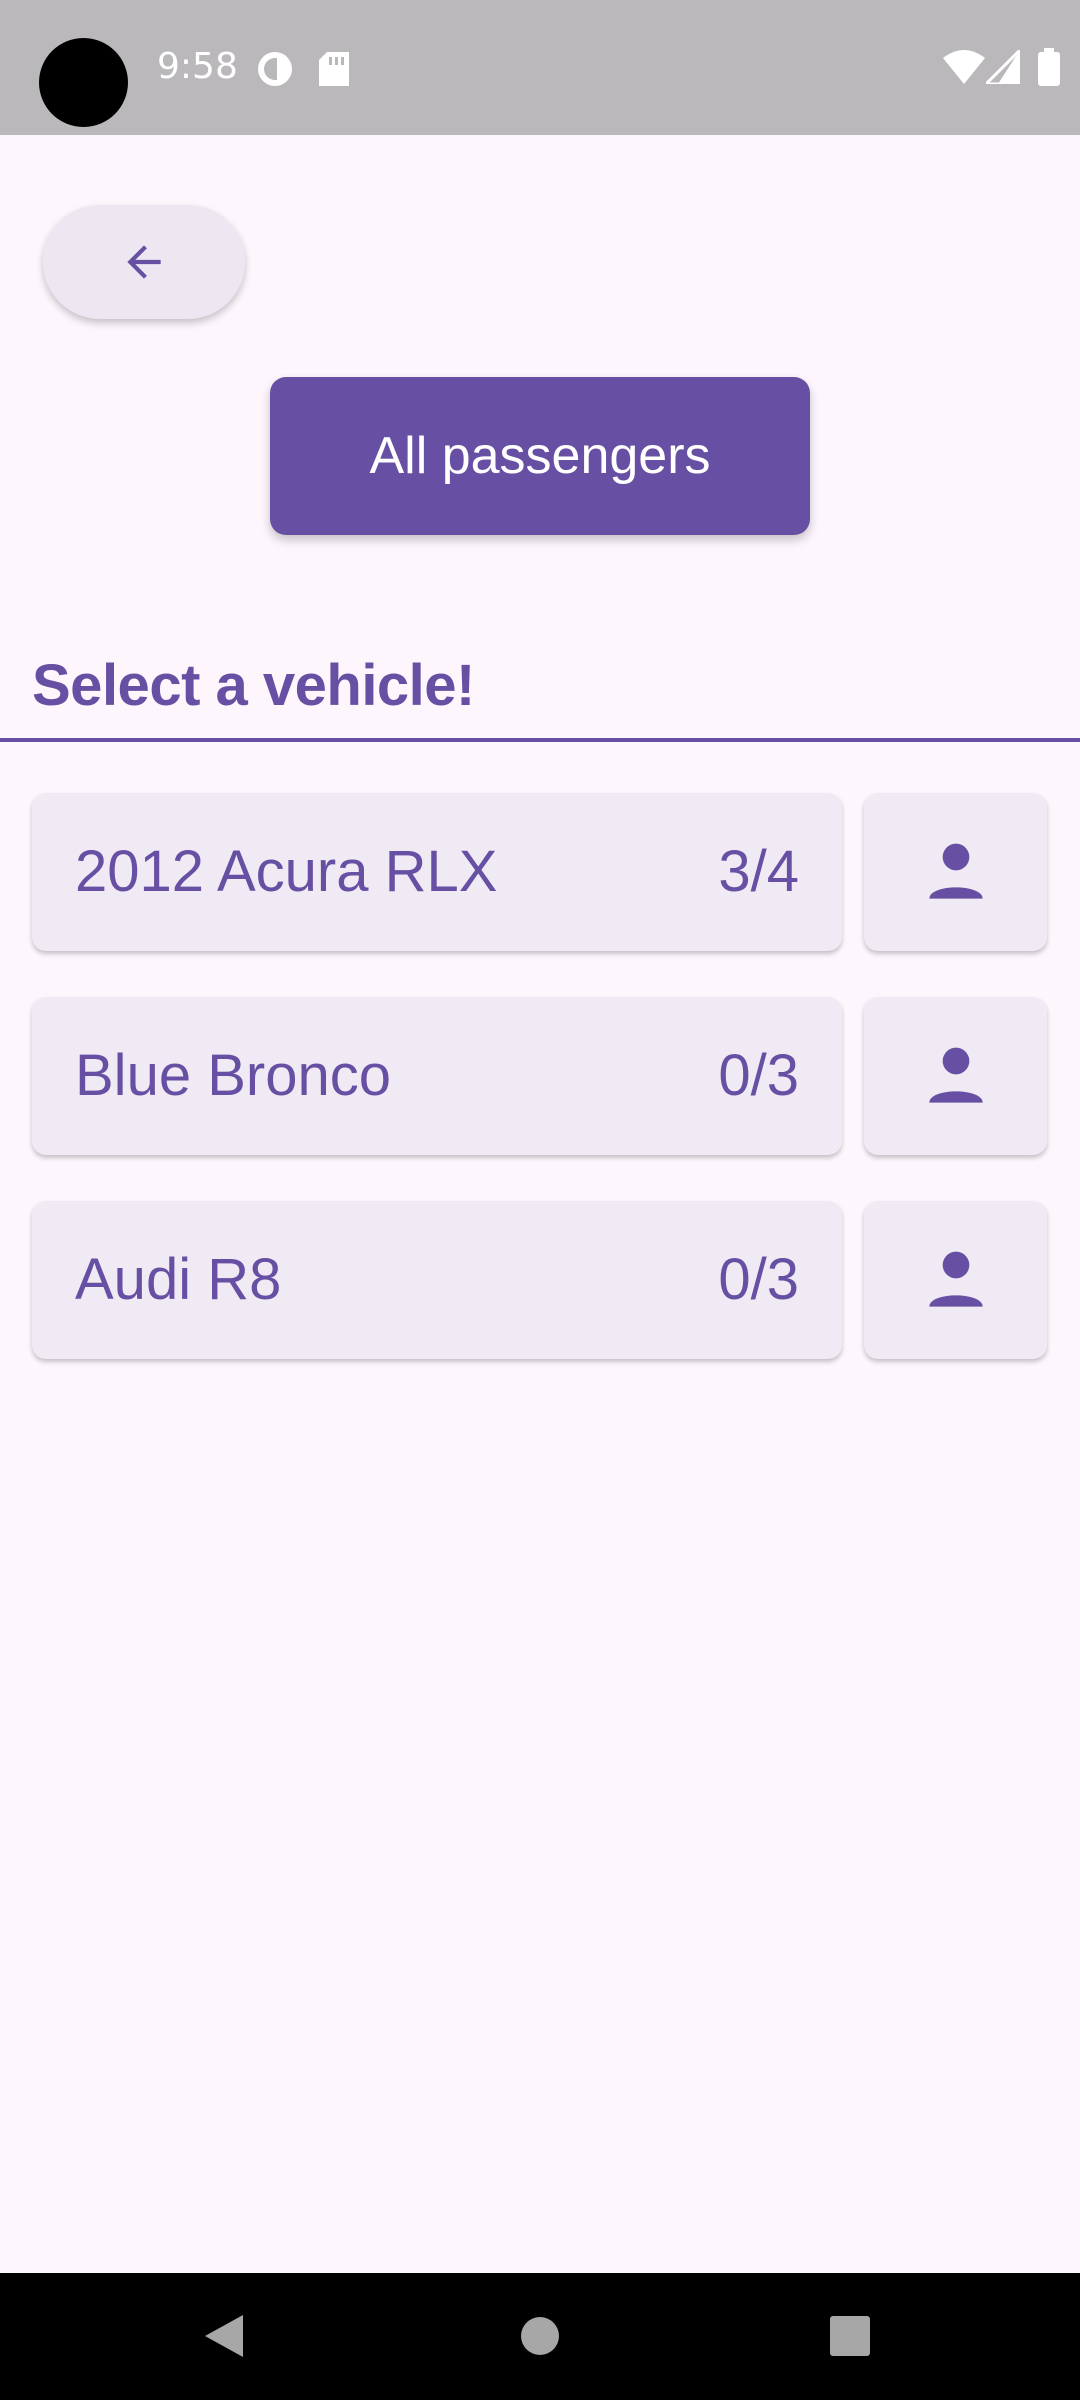  I want to click on back-button, so click(144, 262).